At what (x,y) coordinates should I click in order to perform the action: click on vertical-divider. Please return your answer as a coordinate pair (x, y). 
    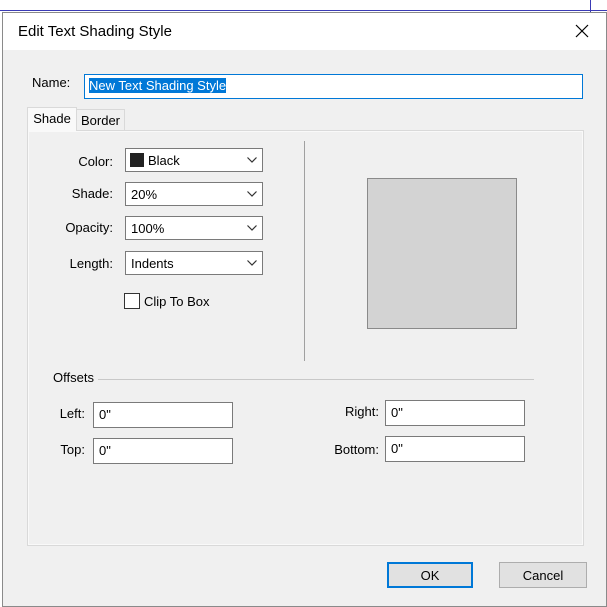
    Looking at the image, I should click on (304, 251).